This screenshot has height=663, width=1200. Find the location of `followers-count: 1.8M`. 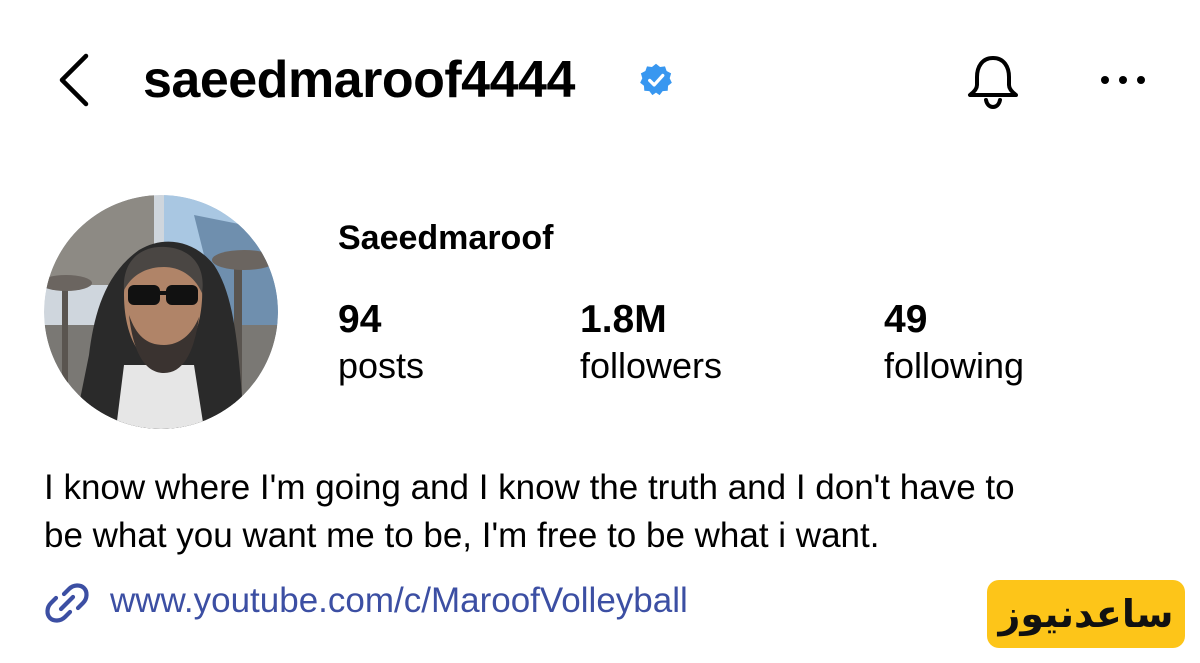

followers-count: 1.8M is located at coordinates (623, 319).